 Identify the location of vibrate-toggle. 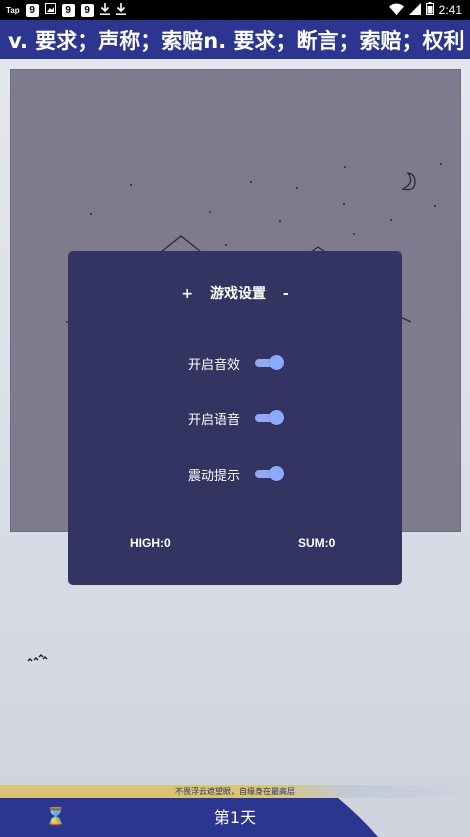
(270, 473).